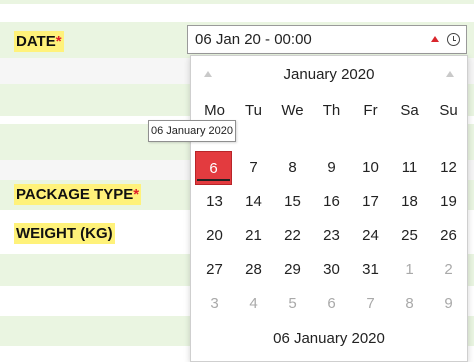  I want to click on weight-label-text: WEIGHT (KG), so click(64, 233).